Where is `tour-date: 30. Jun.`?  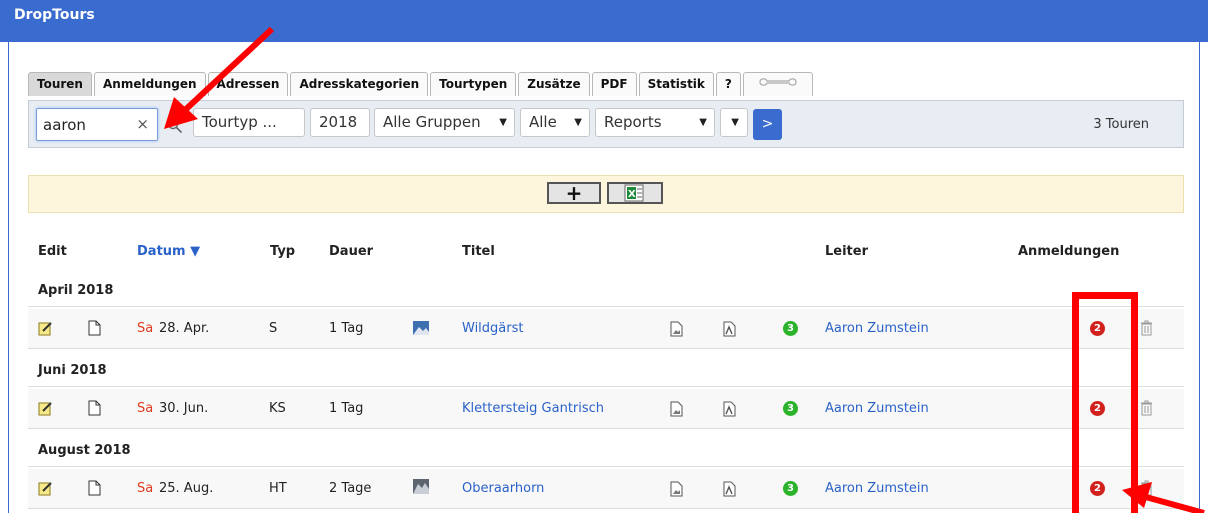 tour-date: 30. Jun. is located at coordinates (184, 408).